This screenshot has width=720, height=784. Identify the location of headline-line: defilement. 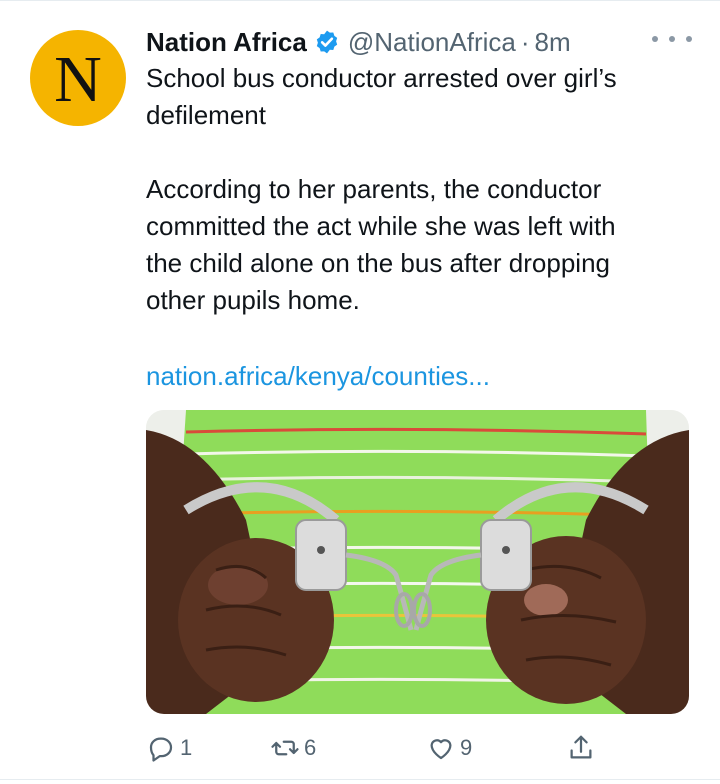
(206, 115).